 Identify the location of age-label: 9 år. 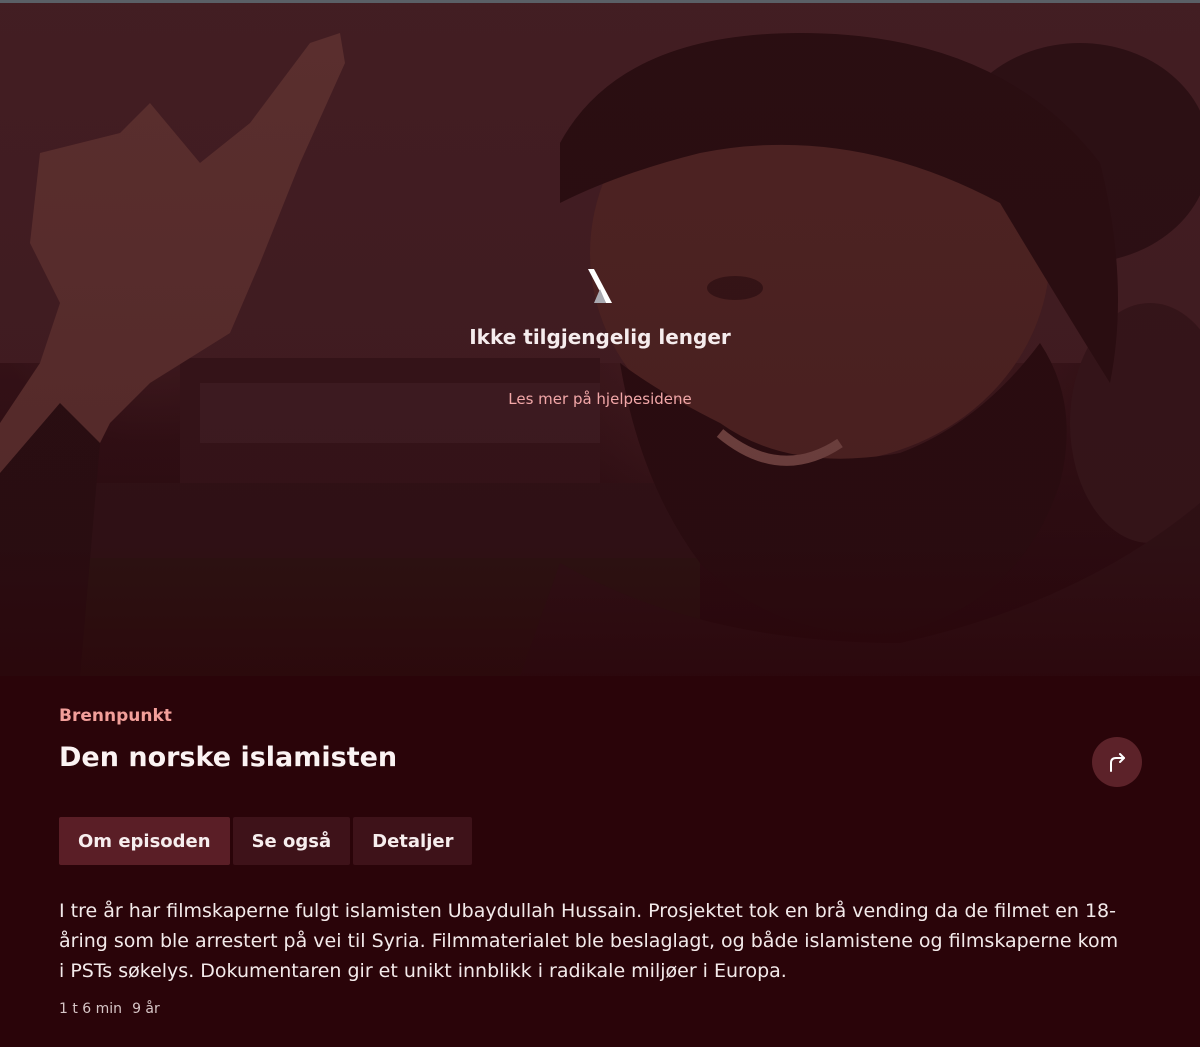
(146, 1009).